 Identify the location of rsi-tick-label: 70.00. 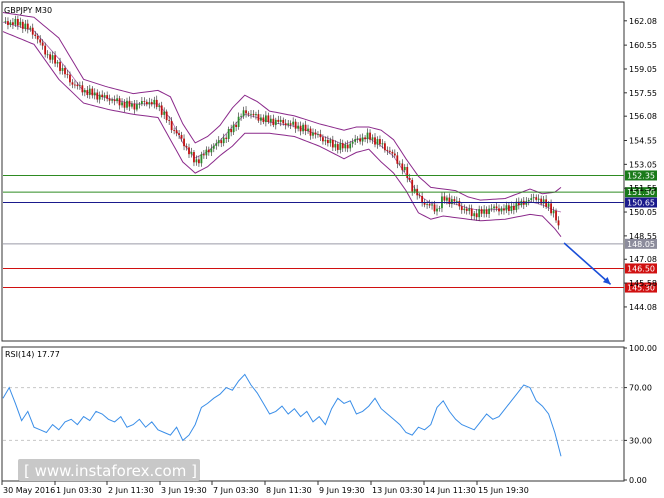
(640, 388).